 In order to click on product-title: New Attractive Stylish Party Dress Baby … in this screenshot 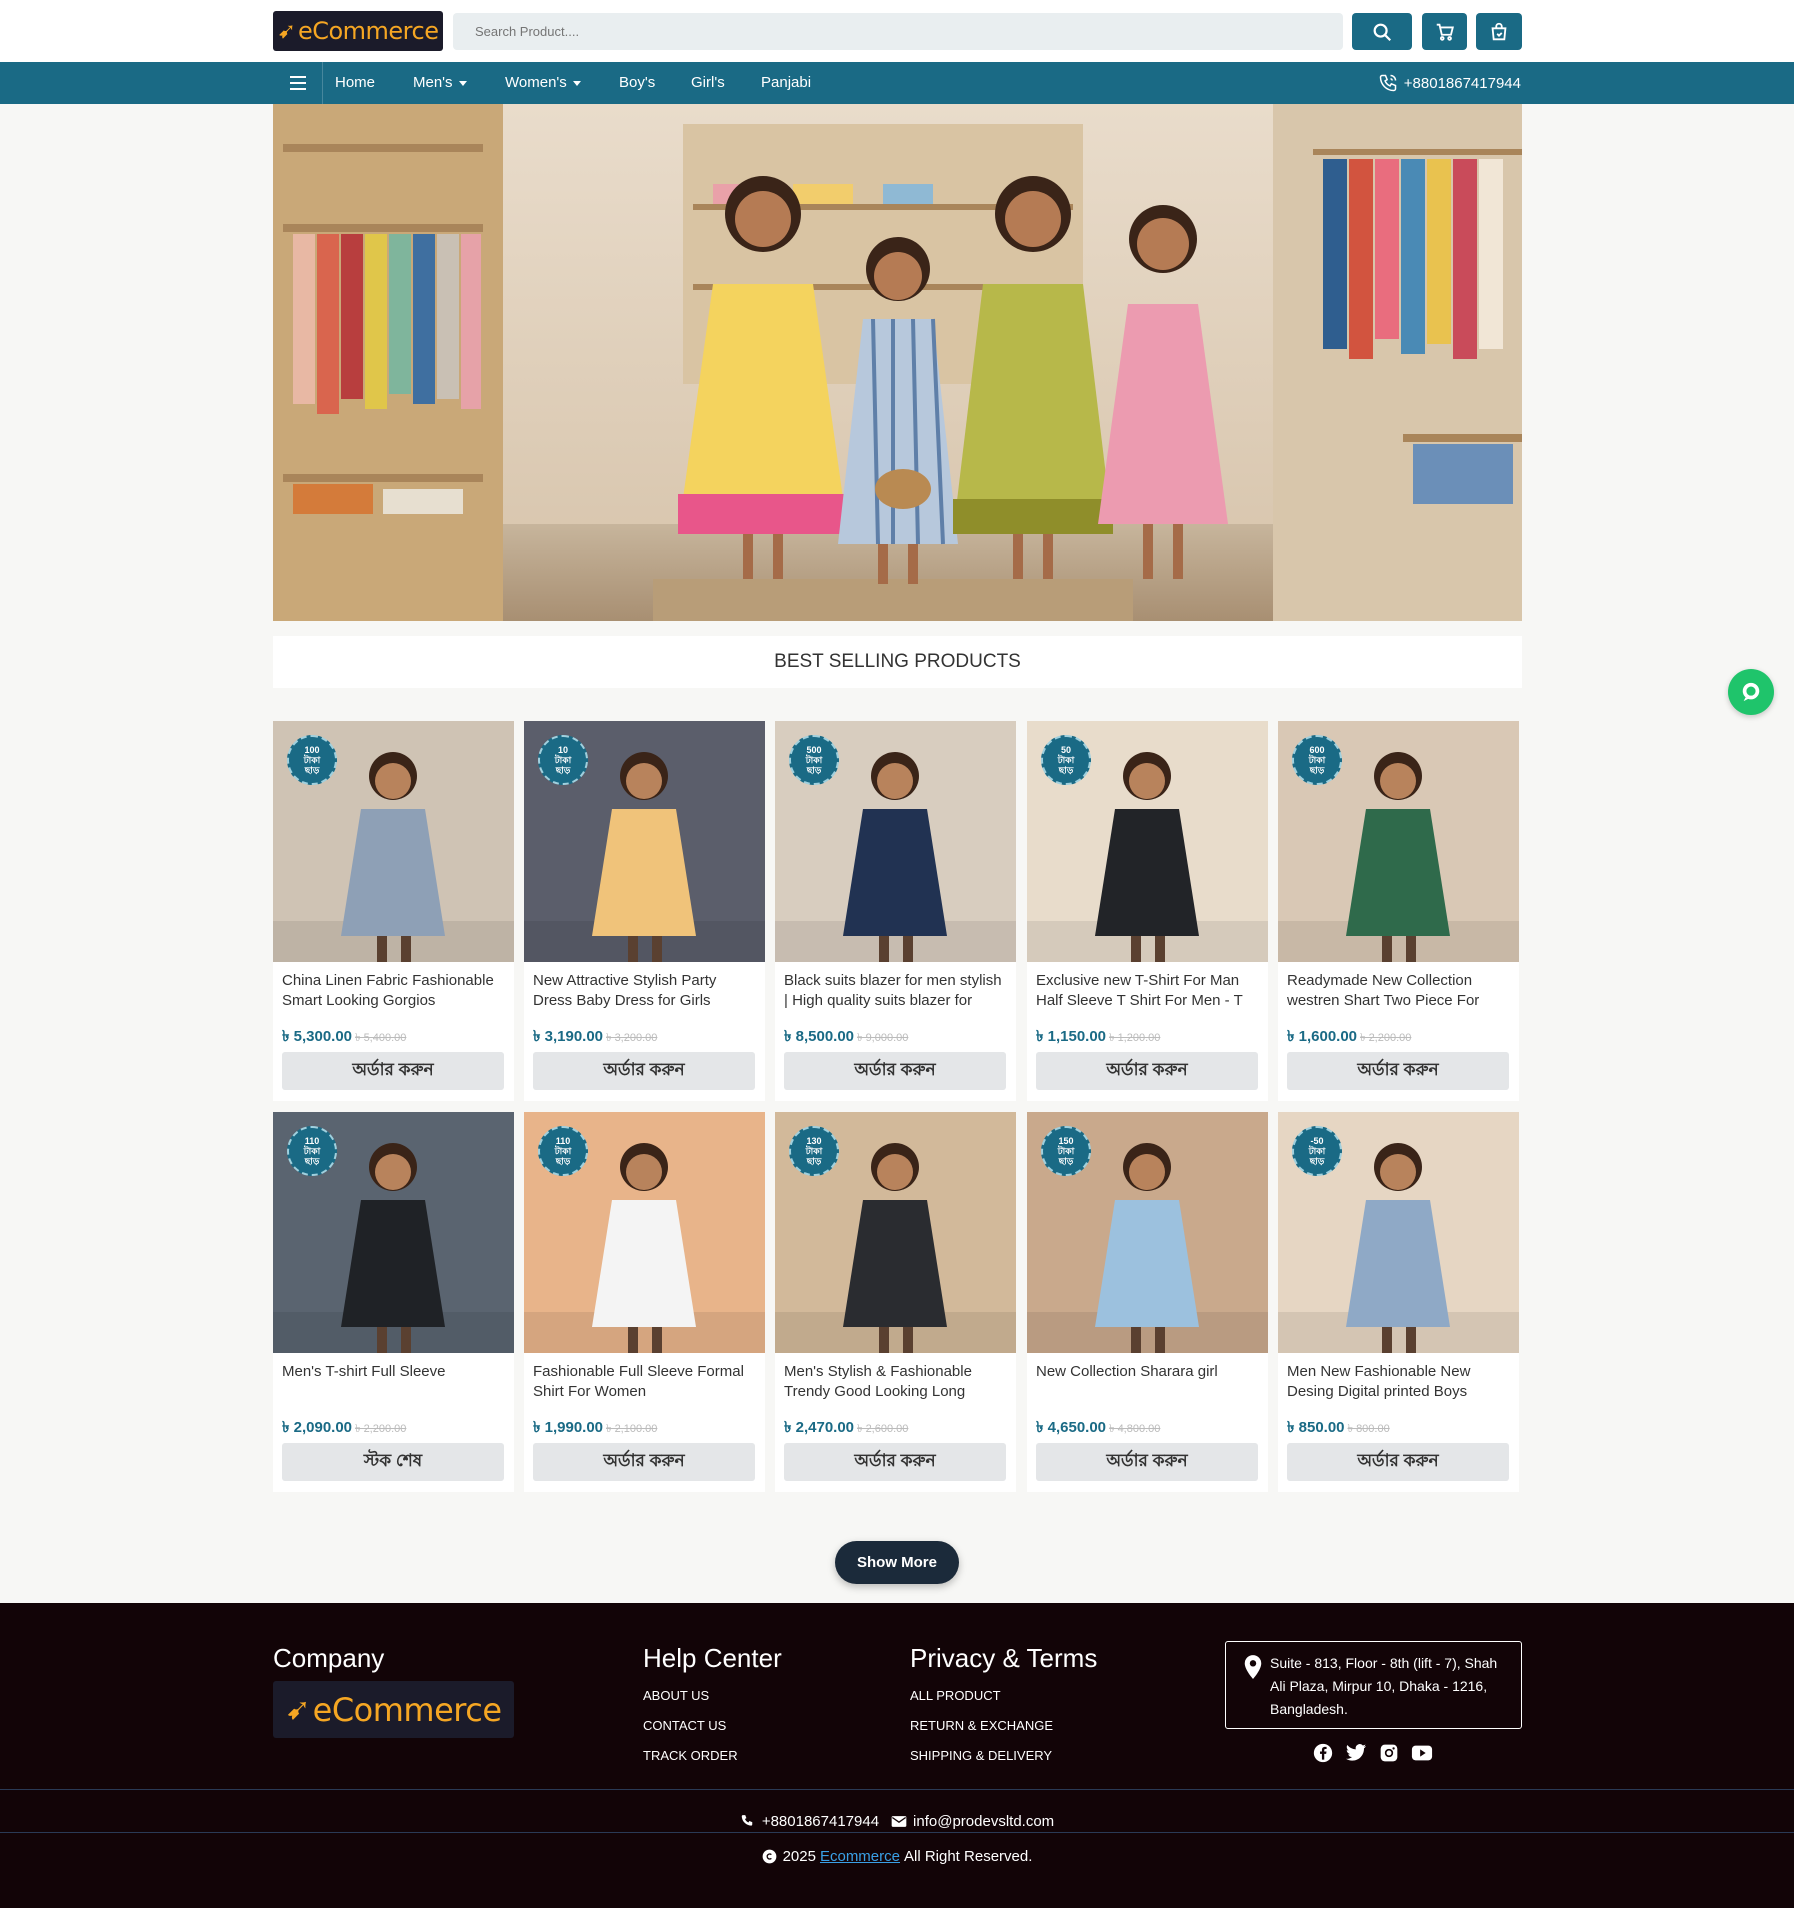, I will do `click(645, 991)`.